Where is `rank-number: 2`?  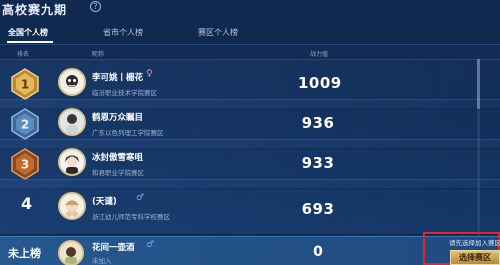
rank-number: 2 is located at coordinates (25, 125).